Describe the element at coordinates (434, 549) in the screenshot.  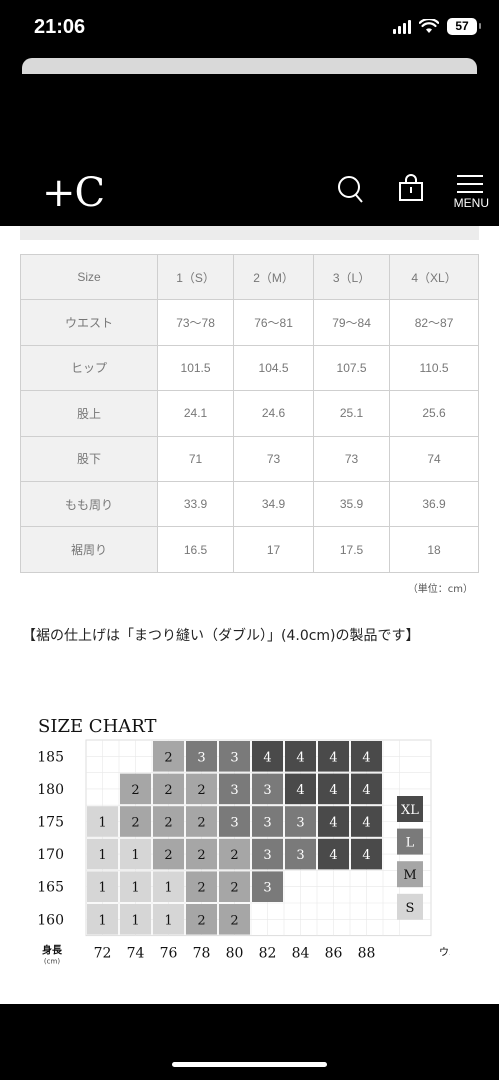
I see `measurement-value: 18` at that location.